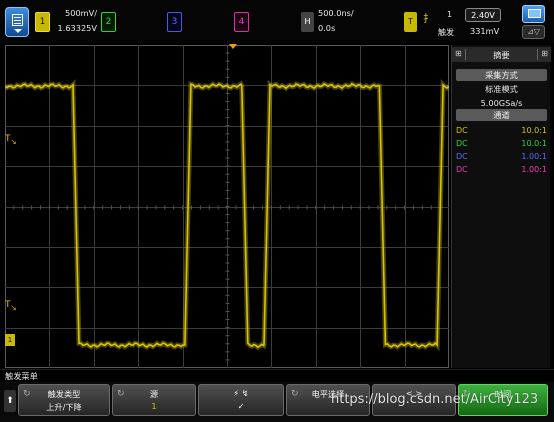  What do you see at coordinates (544, 53) in the screenshot?
I see `panel-right-icon: ⊞` at bounding box center [544, 53].